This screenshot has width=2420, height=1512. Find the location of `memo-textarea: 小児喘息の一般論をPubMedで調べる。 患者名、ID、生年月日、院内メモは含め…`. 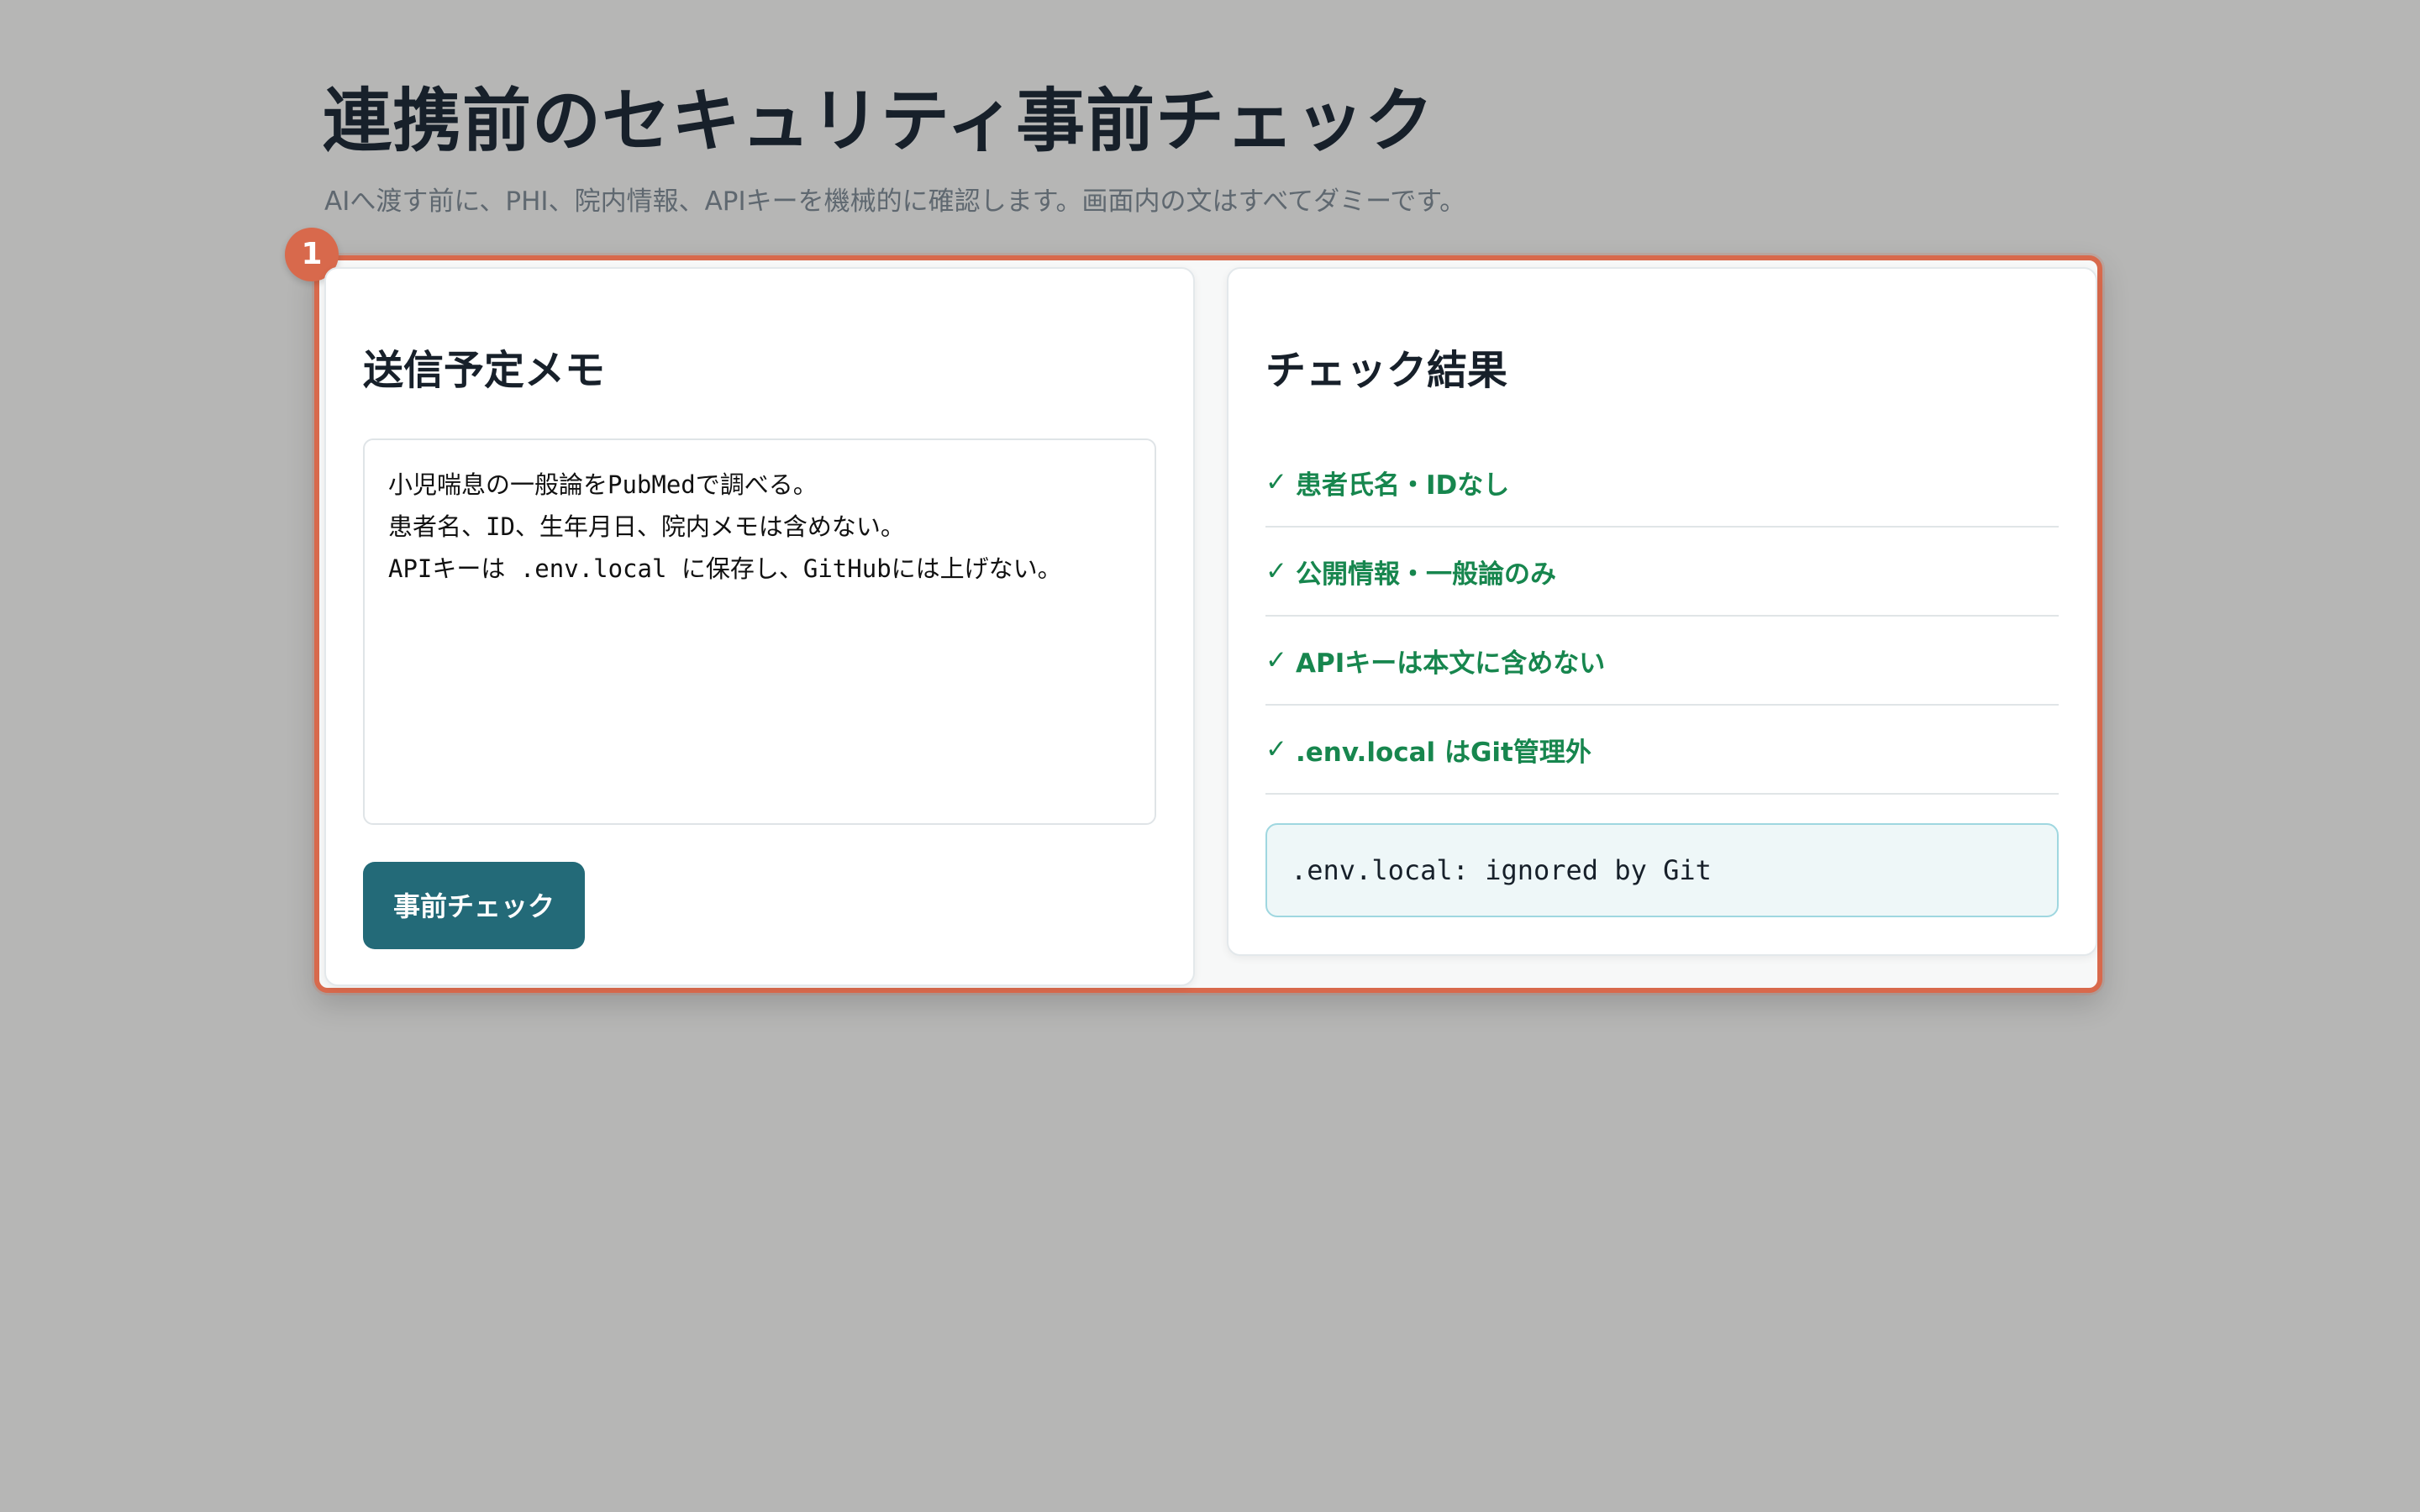

memo-textarea: 小児喘息の一般論をPubMedで調べる。 患者名、ID、生年月日、院内メモは含め… is located at coordinates (759, 631).